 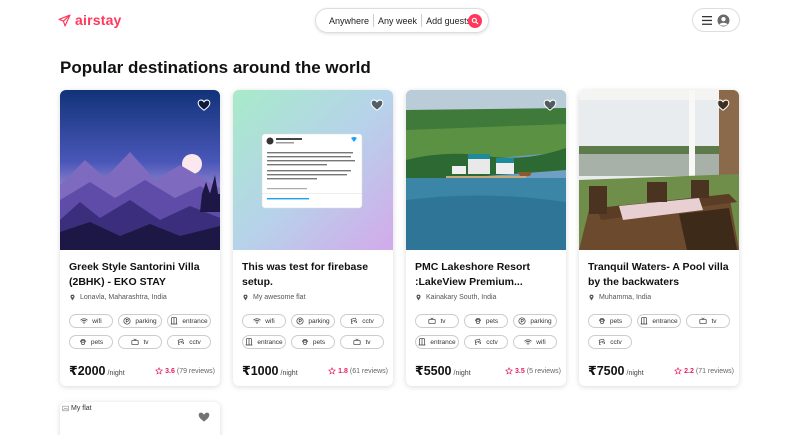 What do you see at coordinates (689, 371) in the screenshot?
I see `rating-value: 2.2` at bounding box center [689, 371].